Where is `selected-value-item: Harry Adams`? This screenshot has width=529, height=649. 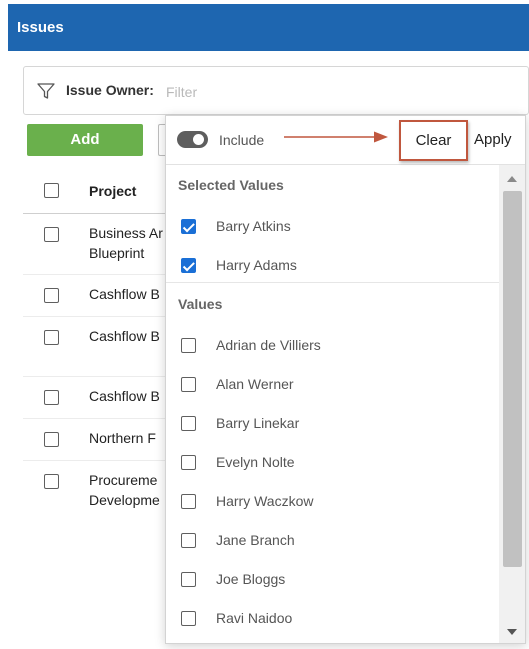 selected-value-item: Harry Adams is located at coordinates (332, 265).